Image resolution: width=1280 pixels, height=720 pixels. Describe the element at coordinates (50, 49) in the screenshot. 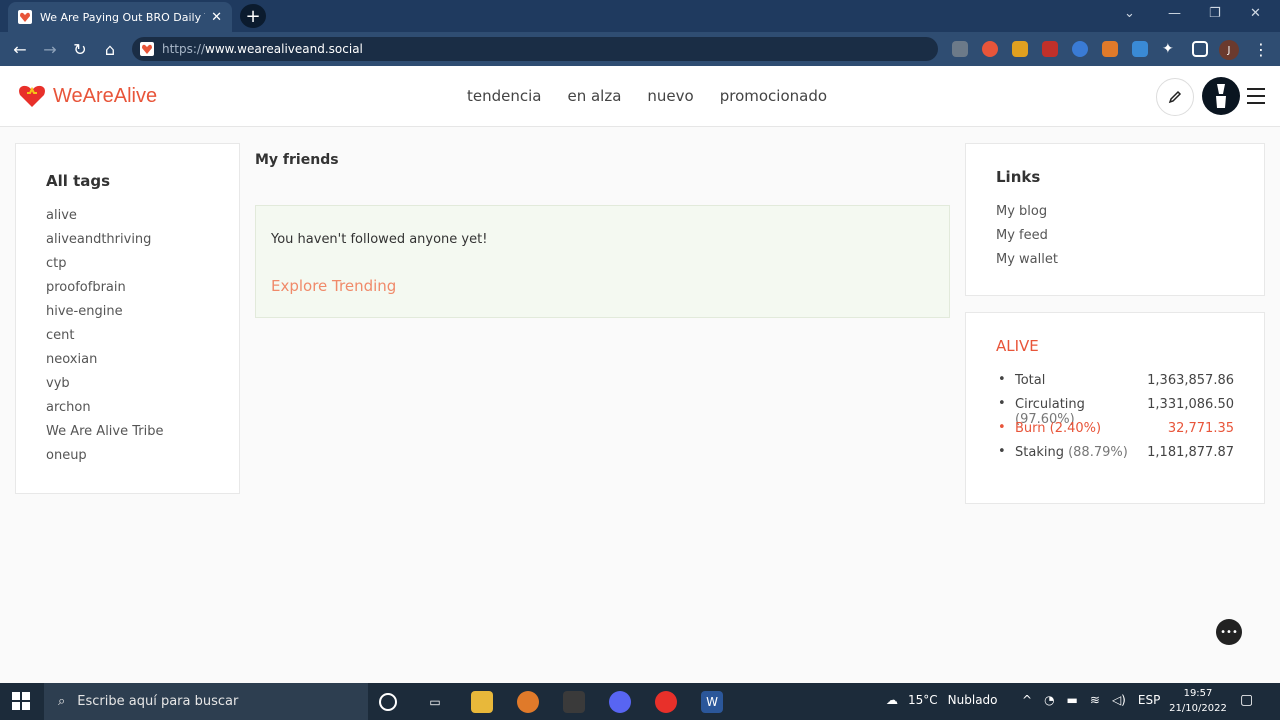

I see `forward-icon: →` at that location.